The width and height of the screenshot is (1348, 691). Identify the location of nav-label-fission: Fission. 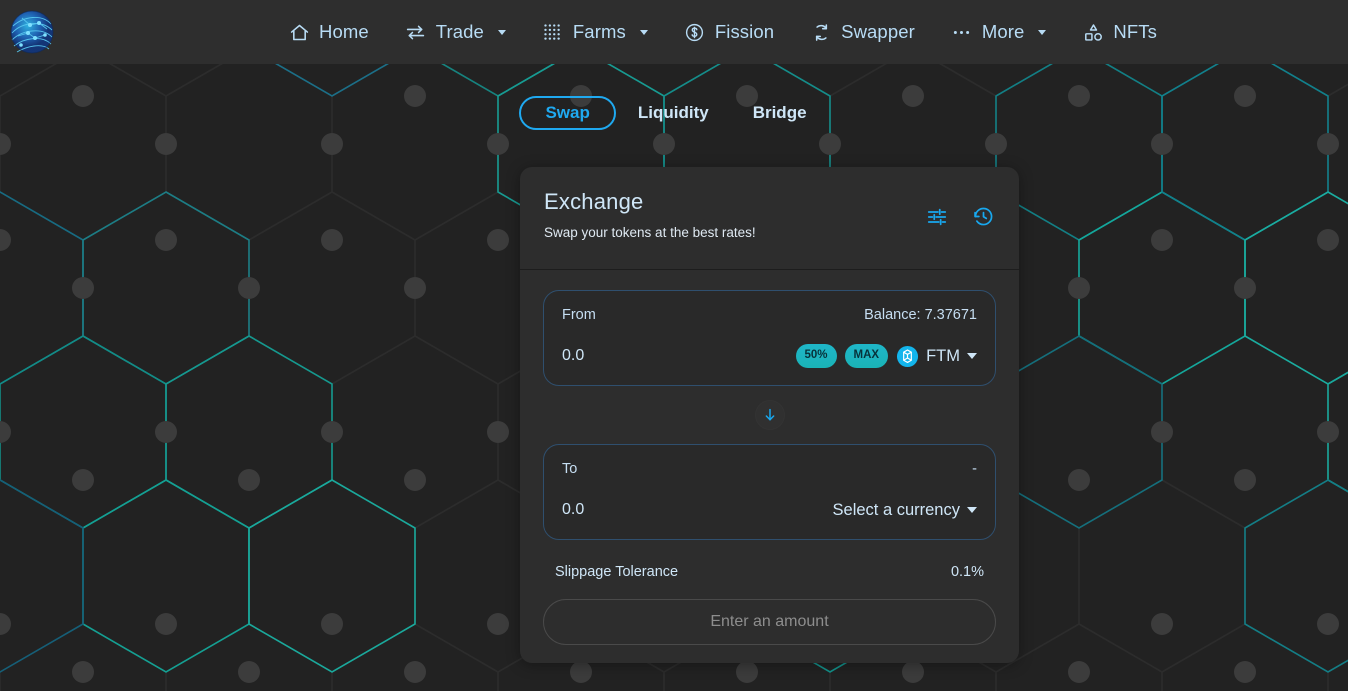
(744, 31).